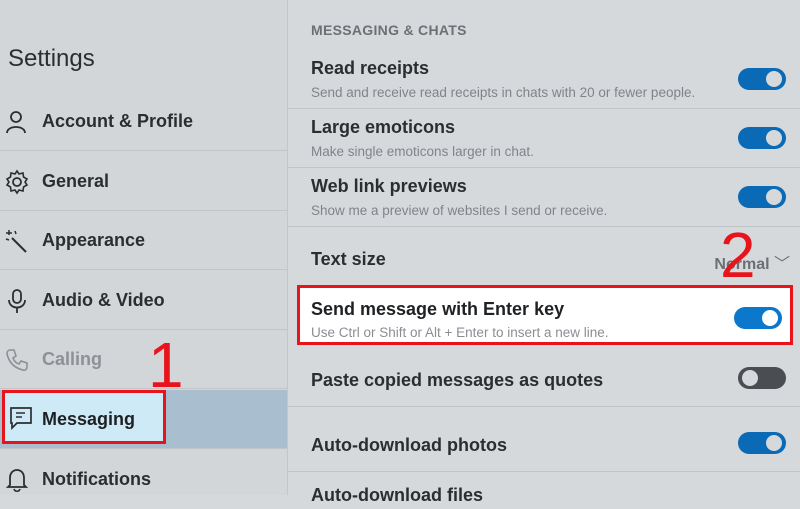 Image resolution: width=800 pixels, height=509 pixels. Describe the element at coordinates (16, 122) in the screenshot. I see `person-icon` at that location.